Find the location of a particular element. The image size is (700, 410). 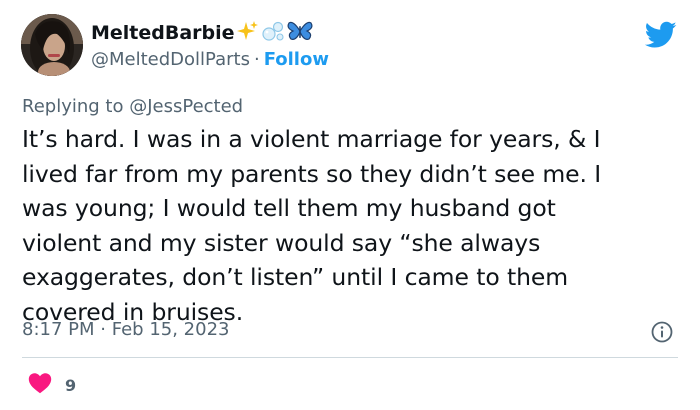

timestamp: 8:17 PM · Feb 15, 2023 is located at coordinates (125, 329).